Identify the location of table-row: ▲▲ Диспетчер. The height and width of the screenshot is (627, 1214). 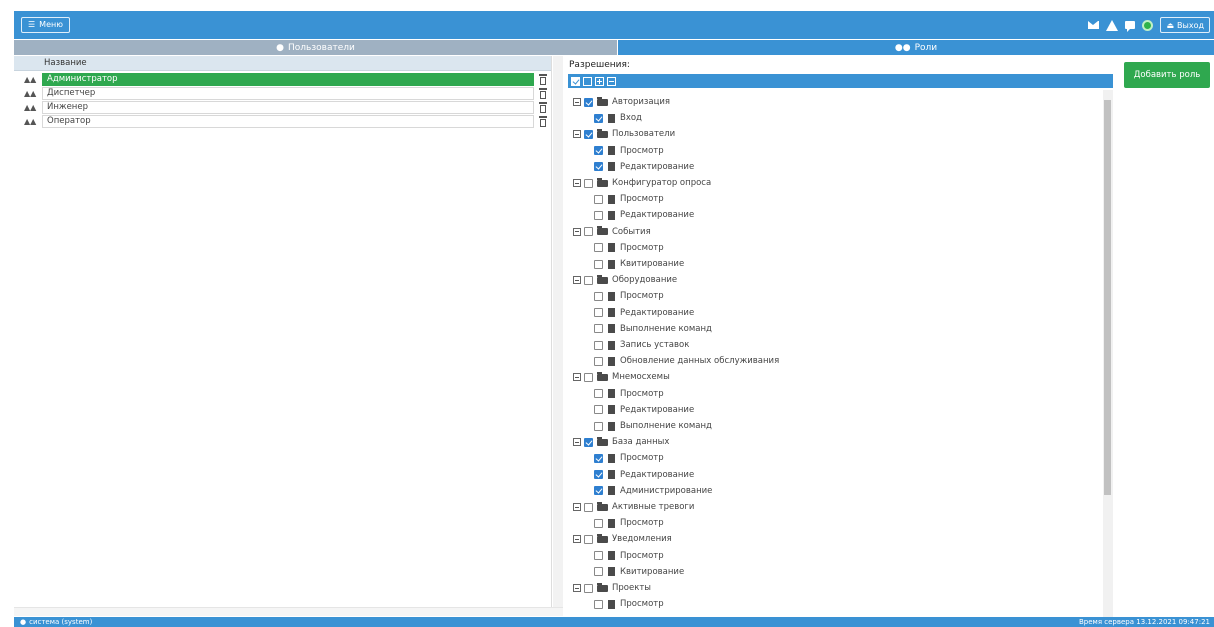
(282, 93).